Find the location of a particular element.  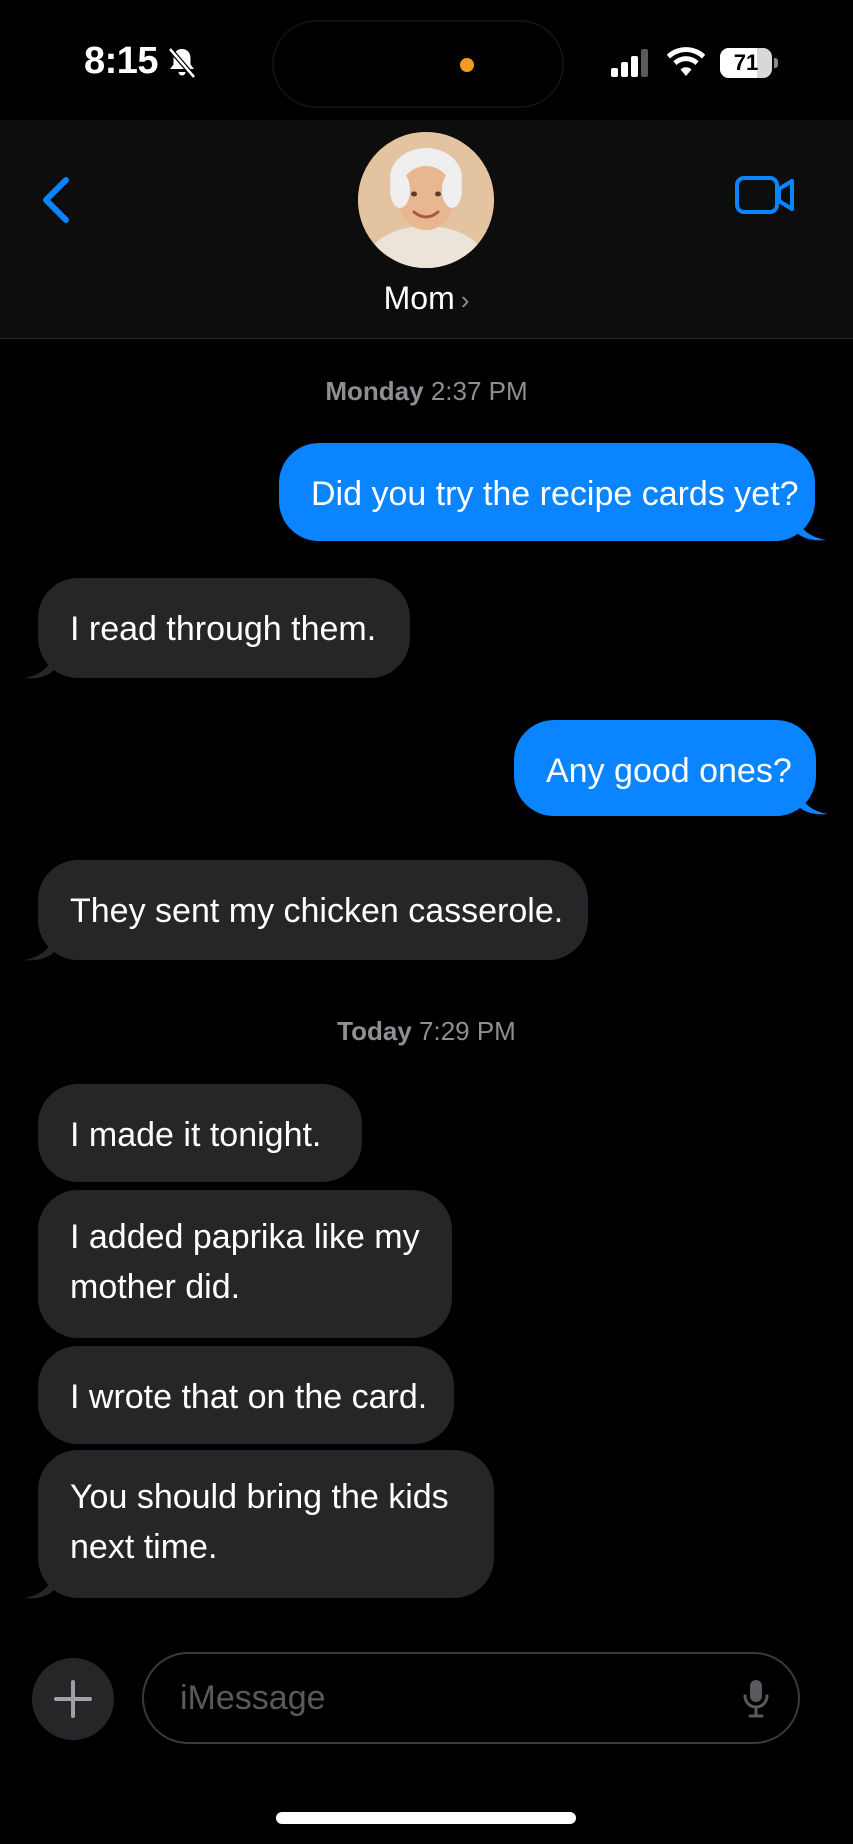

message-bubble-received: I read through them. is located at coordinates (224, 628).